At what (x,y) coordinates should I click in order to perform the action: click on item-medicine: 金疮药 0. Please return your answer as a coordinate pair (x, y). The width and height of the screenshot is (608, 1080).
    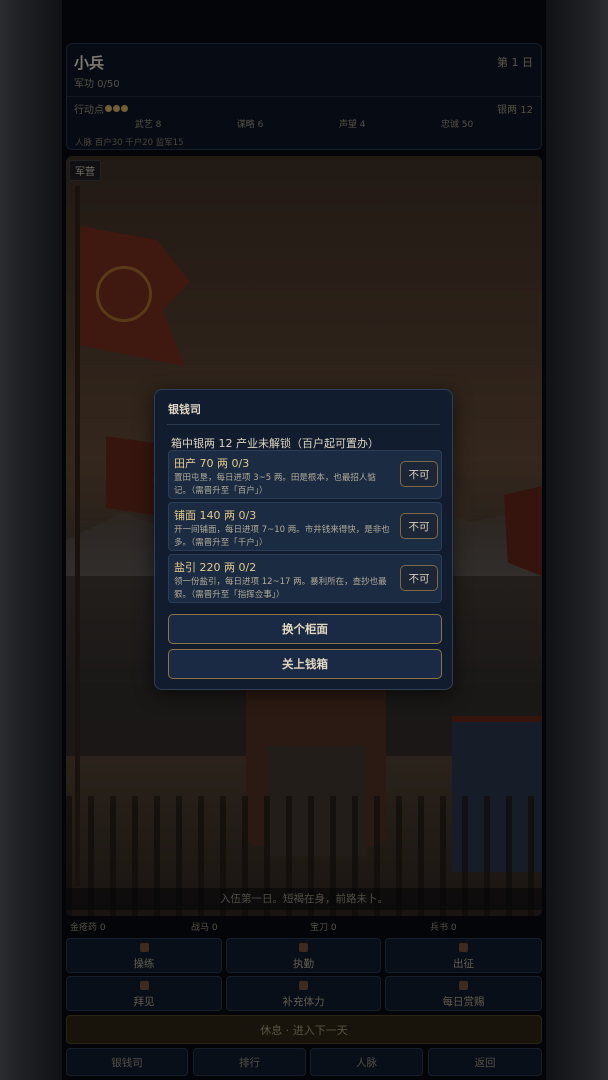
    Looking at the image, I should click on (88, 928).